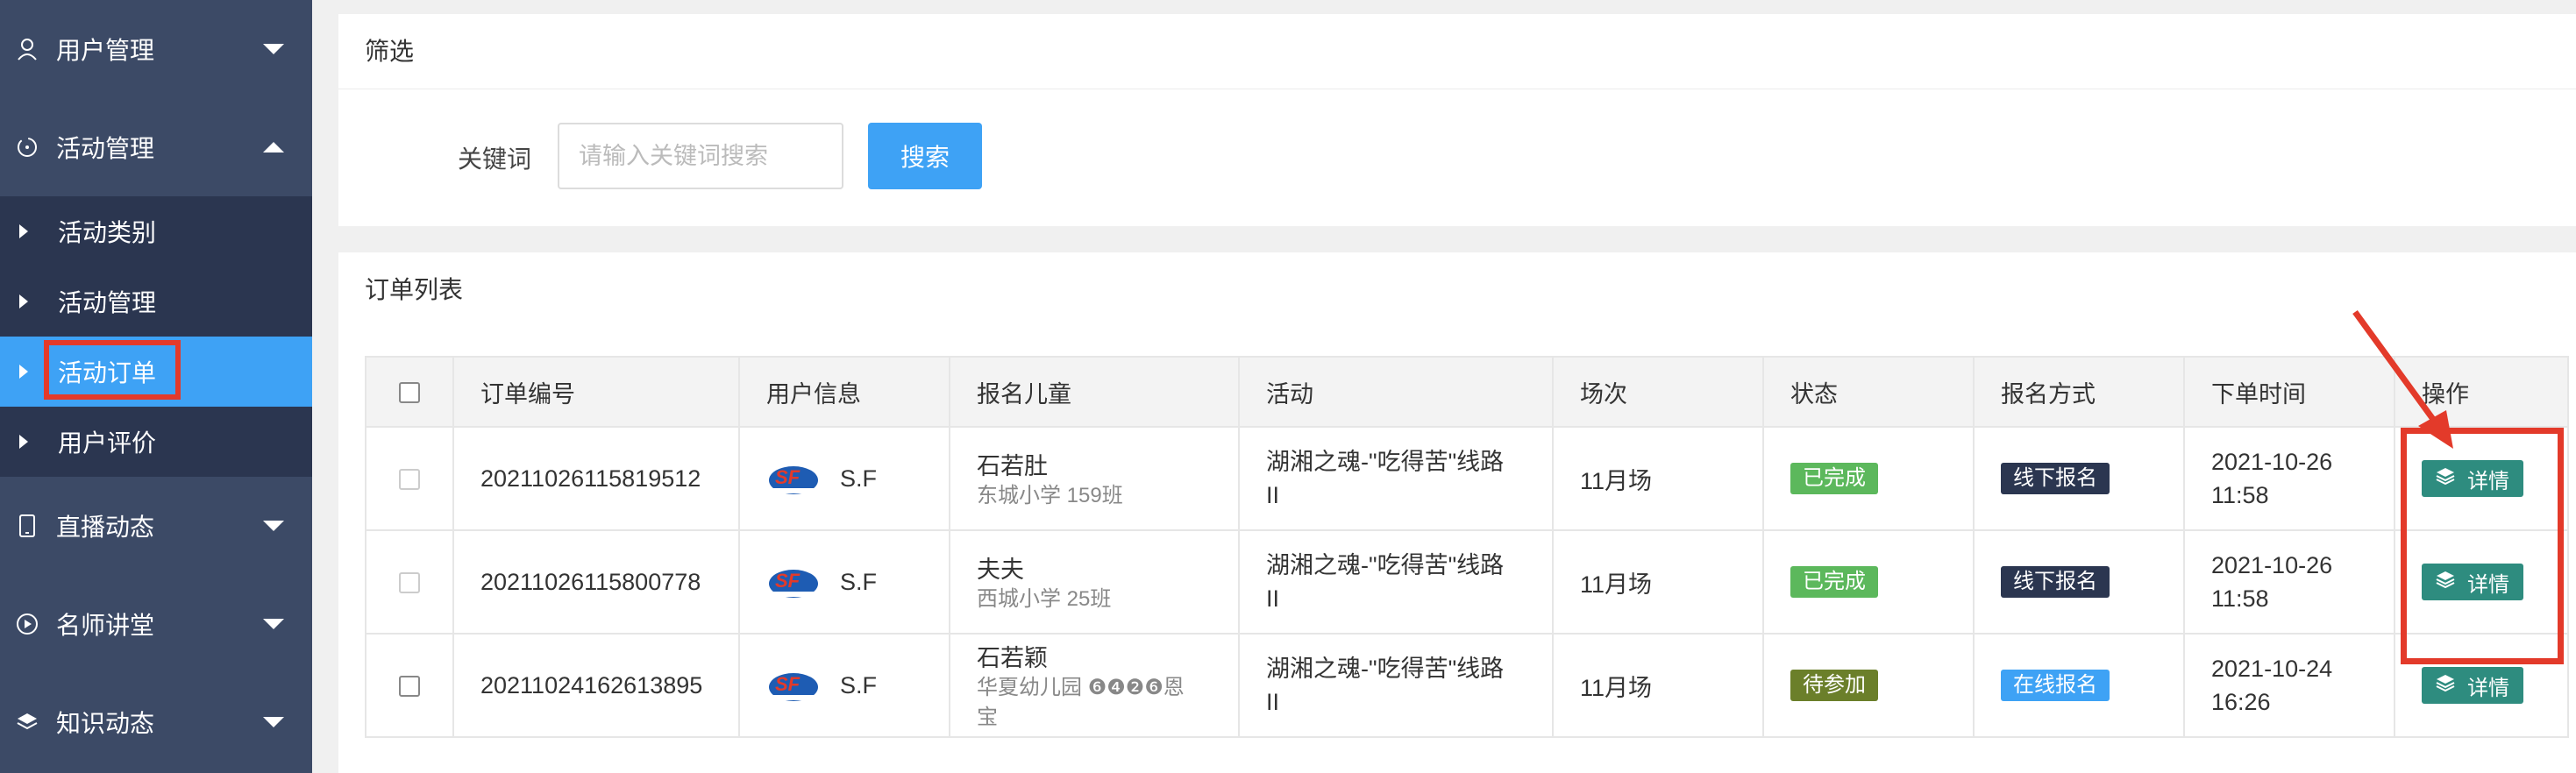  What do you see at coordinates (156, 231) in the screenshot?
I see `sidebar-item-activity-category: 活动类别` at bounding box center [156, 231].